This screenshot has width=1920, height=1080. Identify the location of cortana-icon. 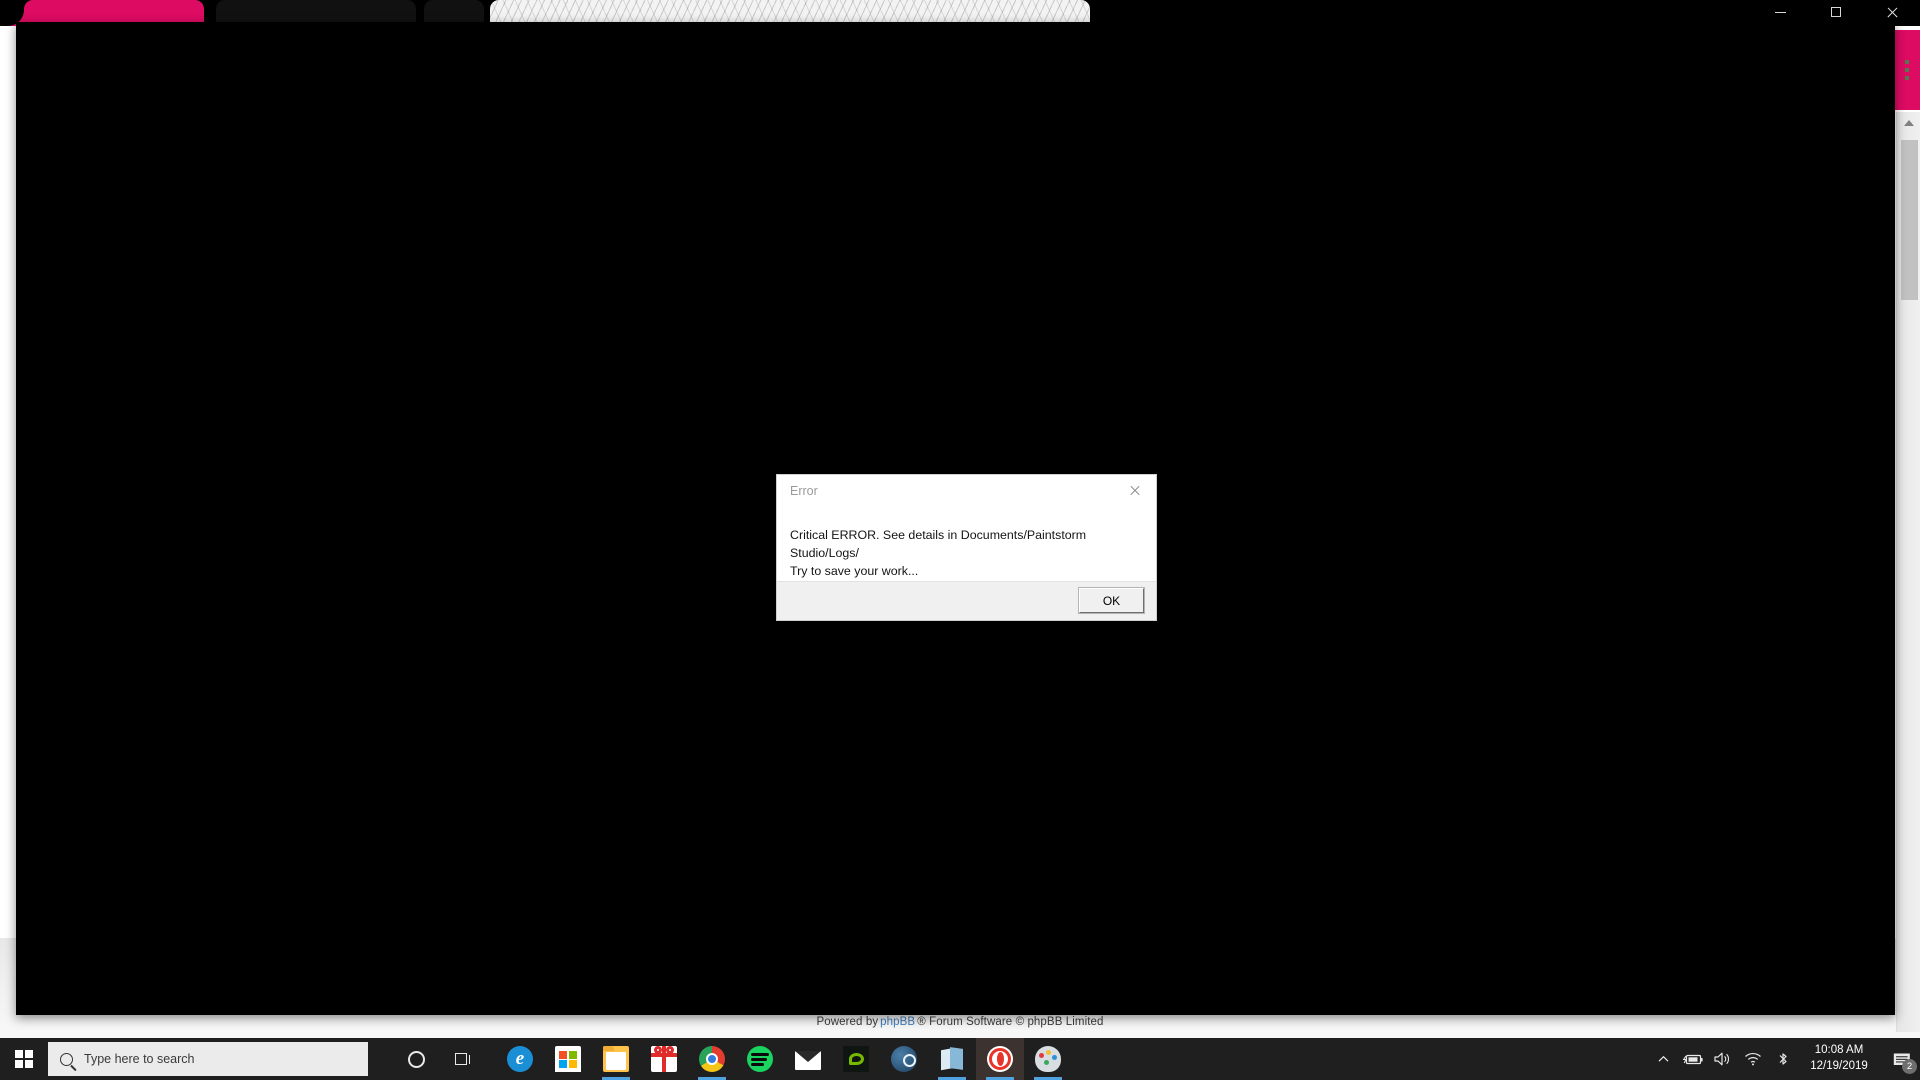
(416, 1059).